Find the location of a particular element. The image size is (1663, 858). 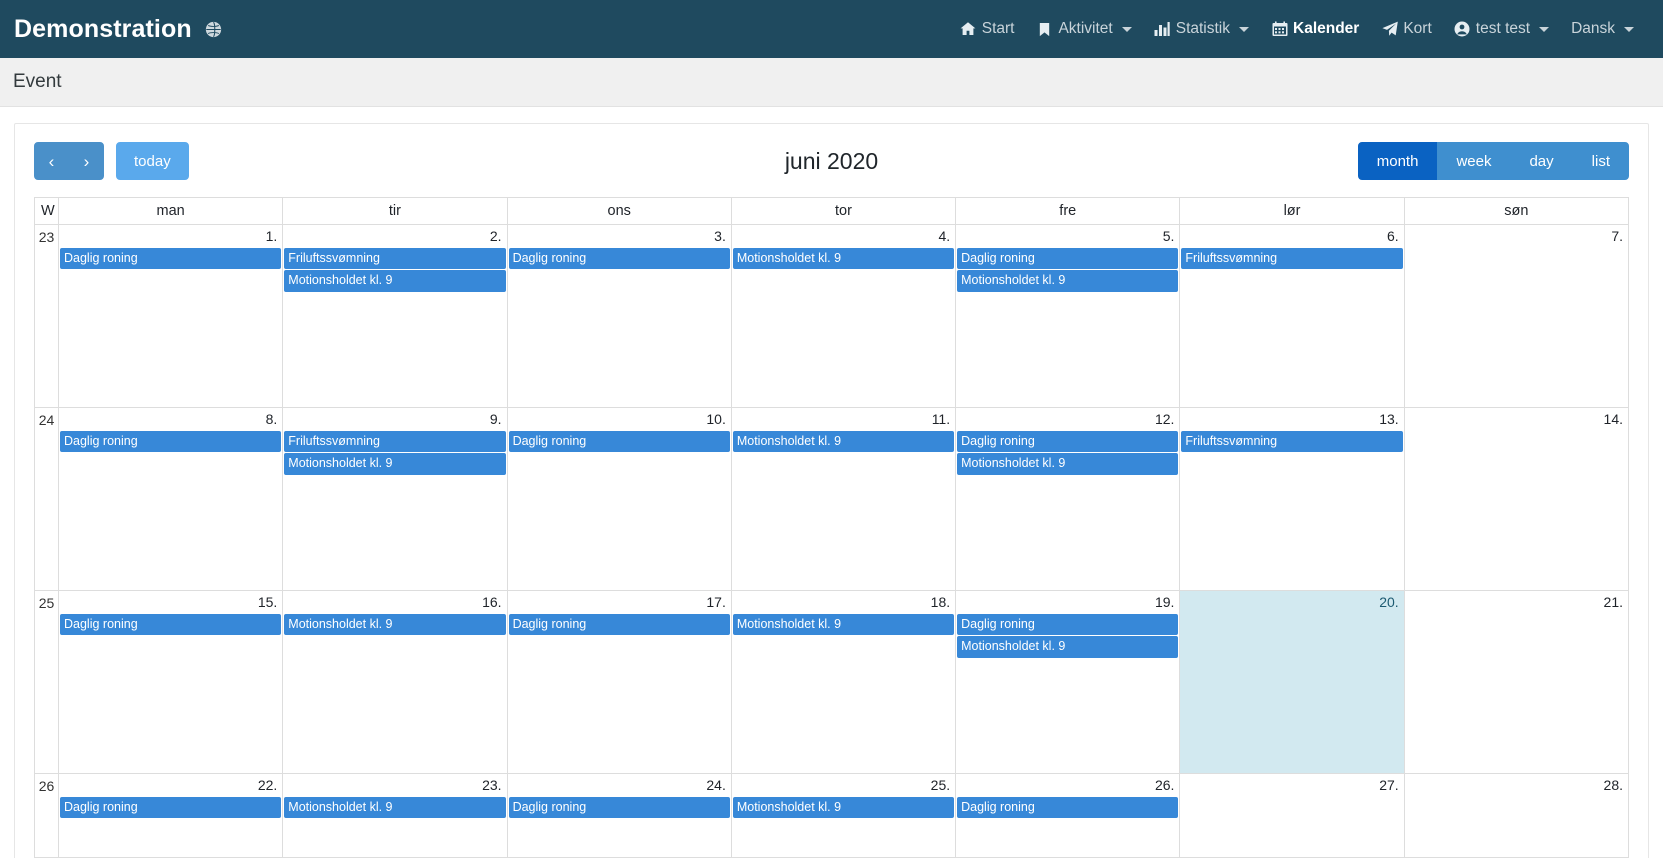

view-button-week: week is located at coordinates (1474, 161).